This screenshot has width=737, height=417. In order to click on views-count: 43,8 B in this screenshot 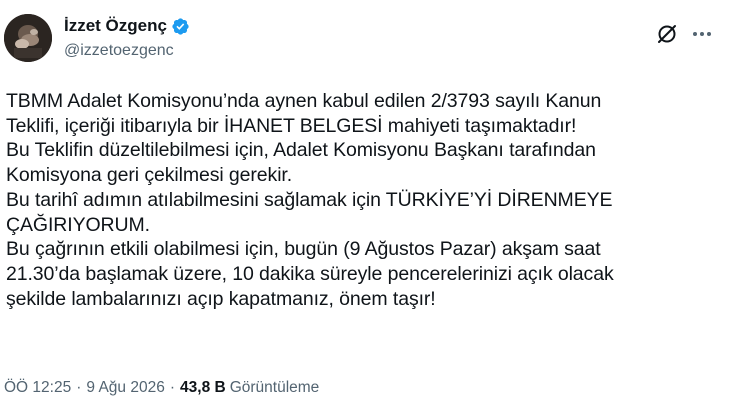, I will do `click(203, 387)`.